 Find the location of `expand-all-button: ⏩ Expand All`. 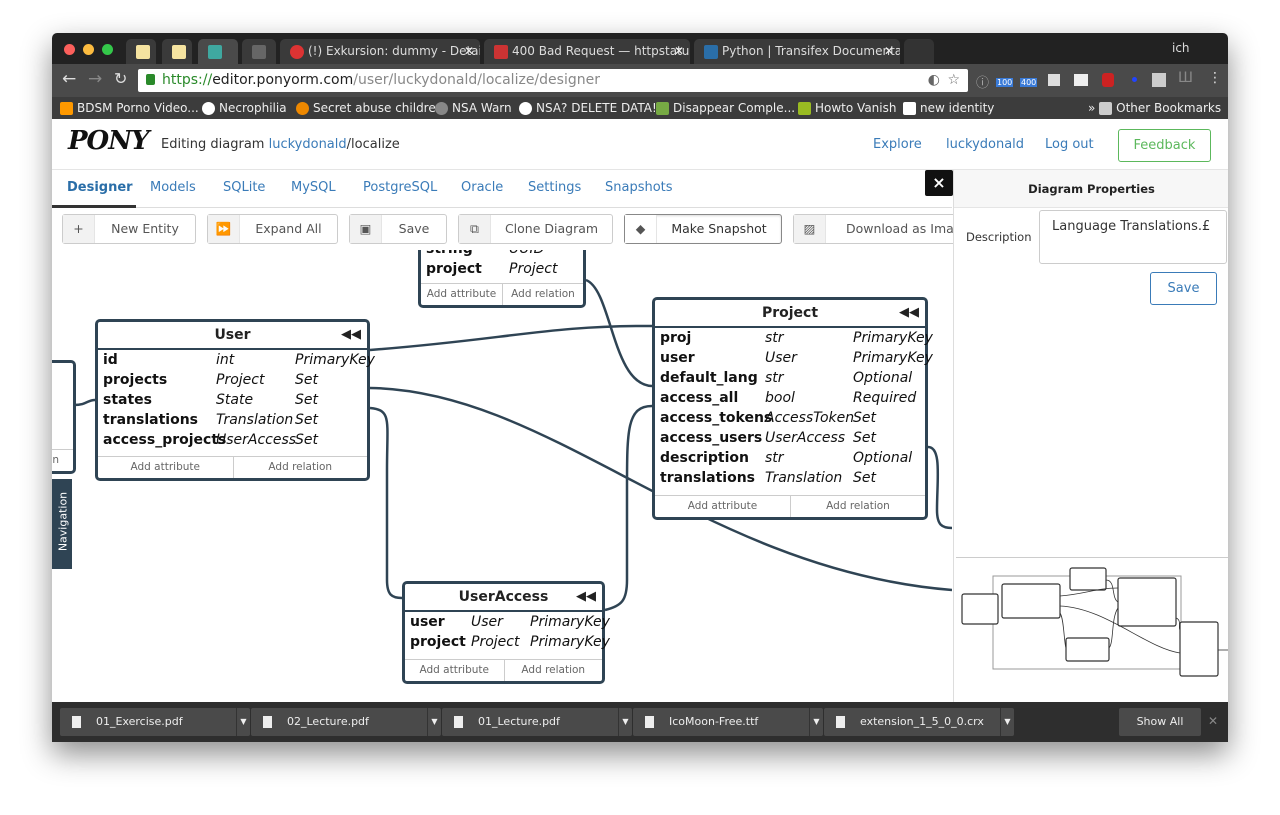

expand-all-button: ⏩ Expand All is located at coordinates (272, 229).